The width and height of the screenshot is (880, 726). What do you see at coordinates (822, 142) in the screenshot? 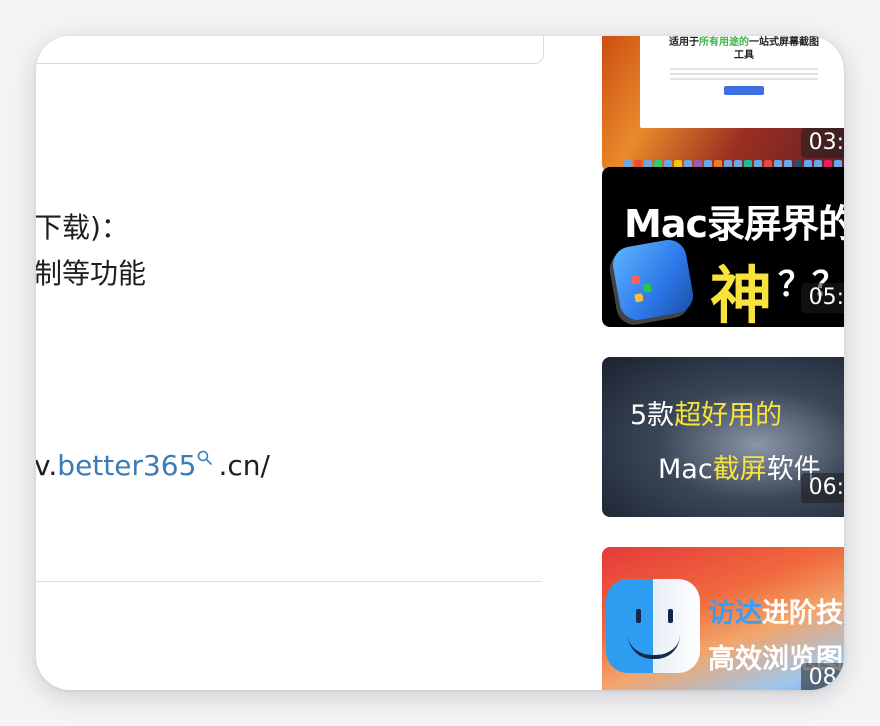
I see `video-duration: 03:1` at bounding box center [822, 142].